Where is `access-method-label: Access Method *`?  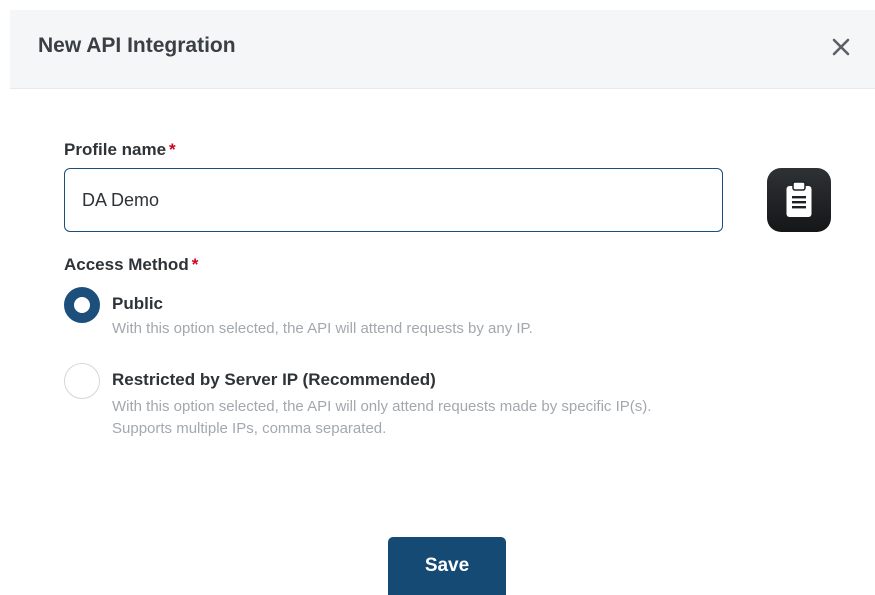
access-method-label: Access Method * is located at coordinates (131, 264).